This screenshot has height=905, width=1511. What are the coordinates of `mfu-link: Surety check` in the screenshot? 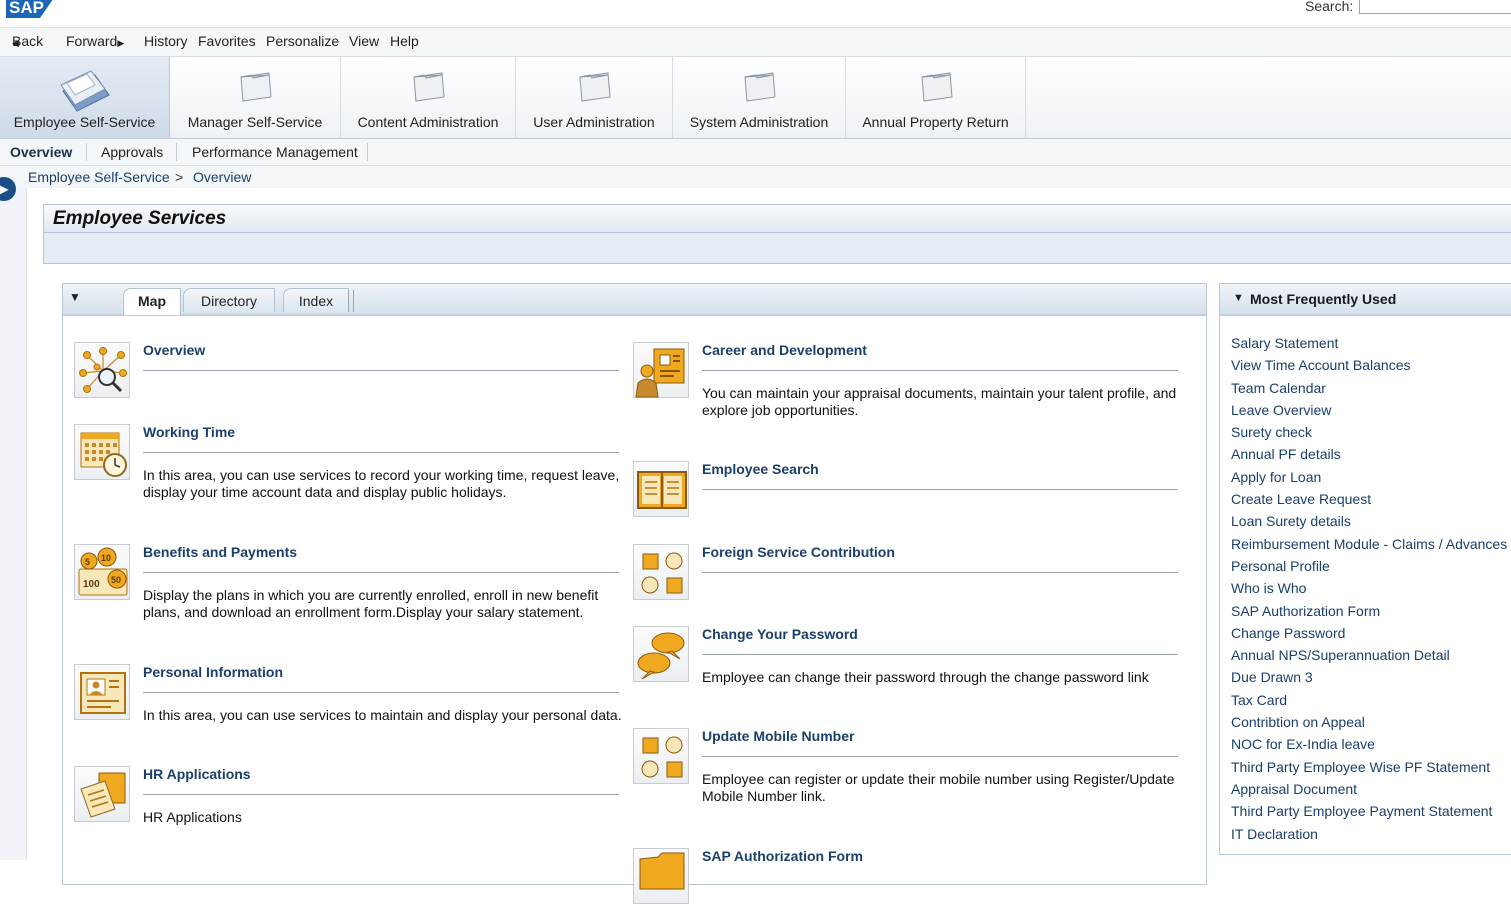 It's located at (1369, 432).